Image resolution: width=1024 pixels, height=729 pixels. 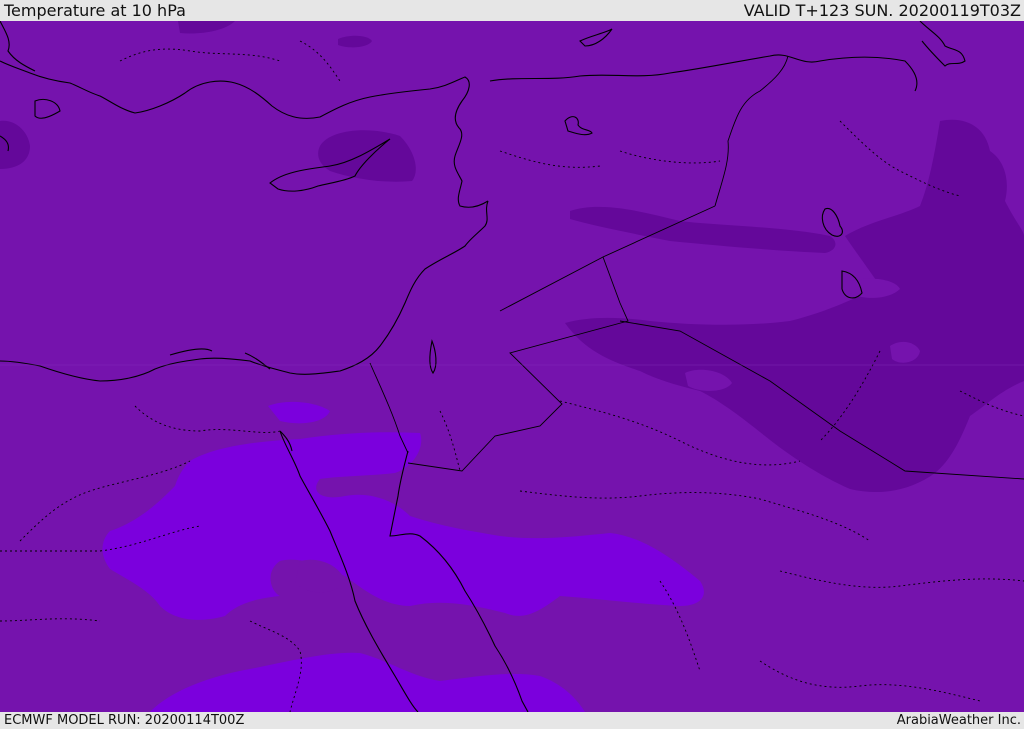 I want to click on credit-label: ArabiaWeather Inc., so click(x=958, y=720).